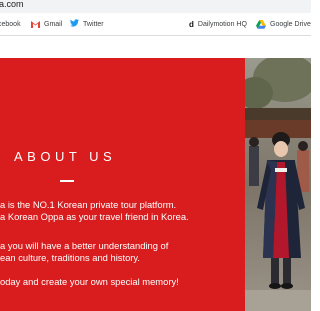 The height and width of the screenshot is (311, 320). Describe the element at coordinates (74, 24) in the screenshot. I see `twitter-icon` at that location.